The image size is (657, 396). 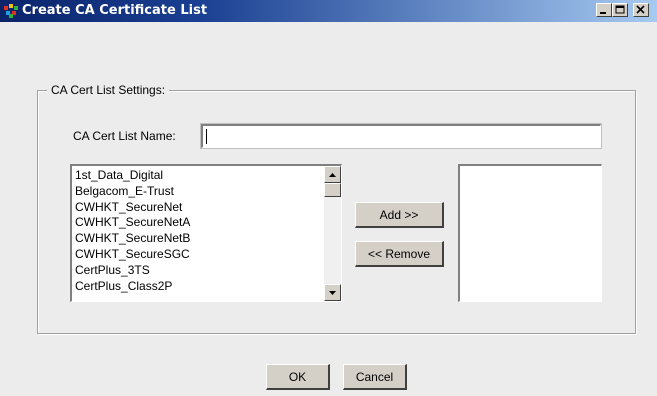 I want to click on add-button-label: Add >>, so click(x=399, y=214).